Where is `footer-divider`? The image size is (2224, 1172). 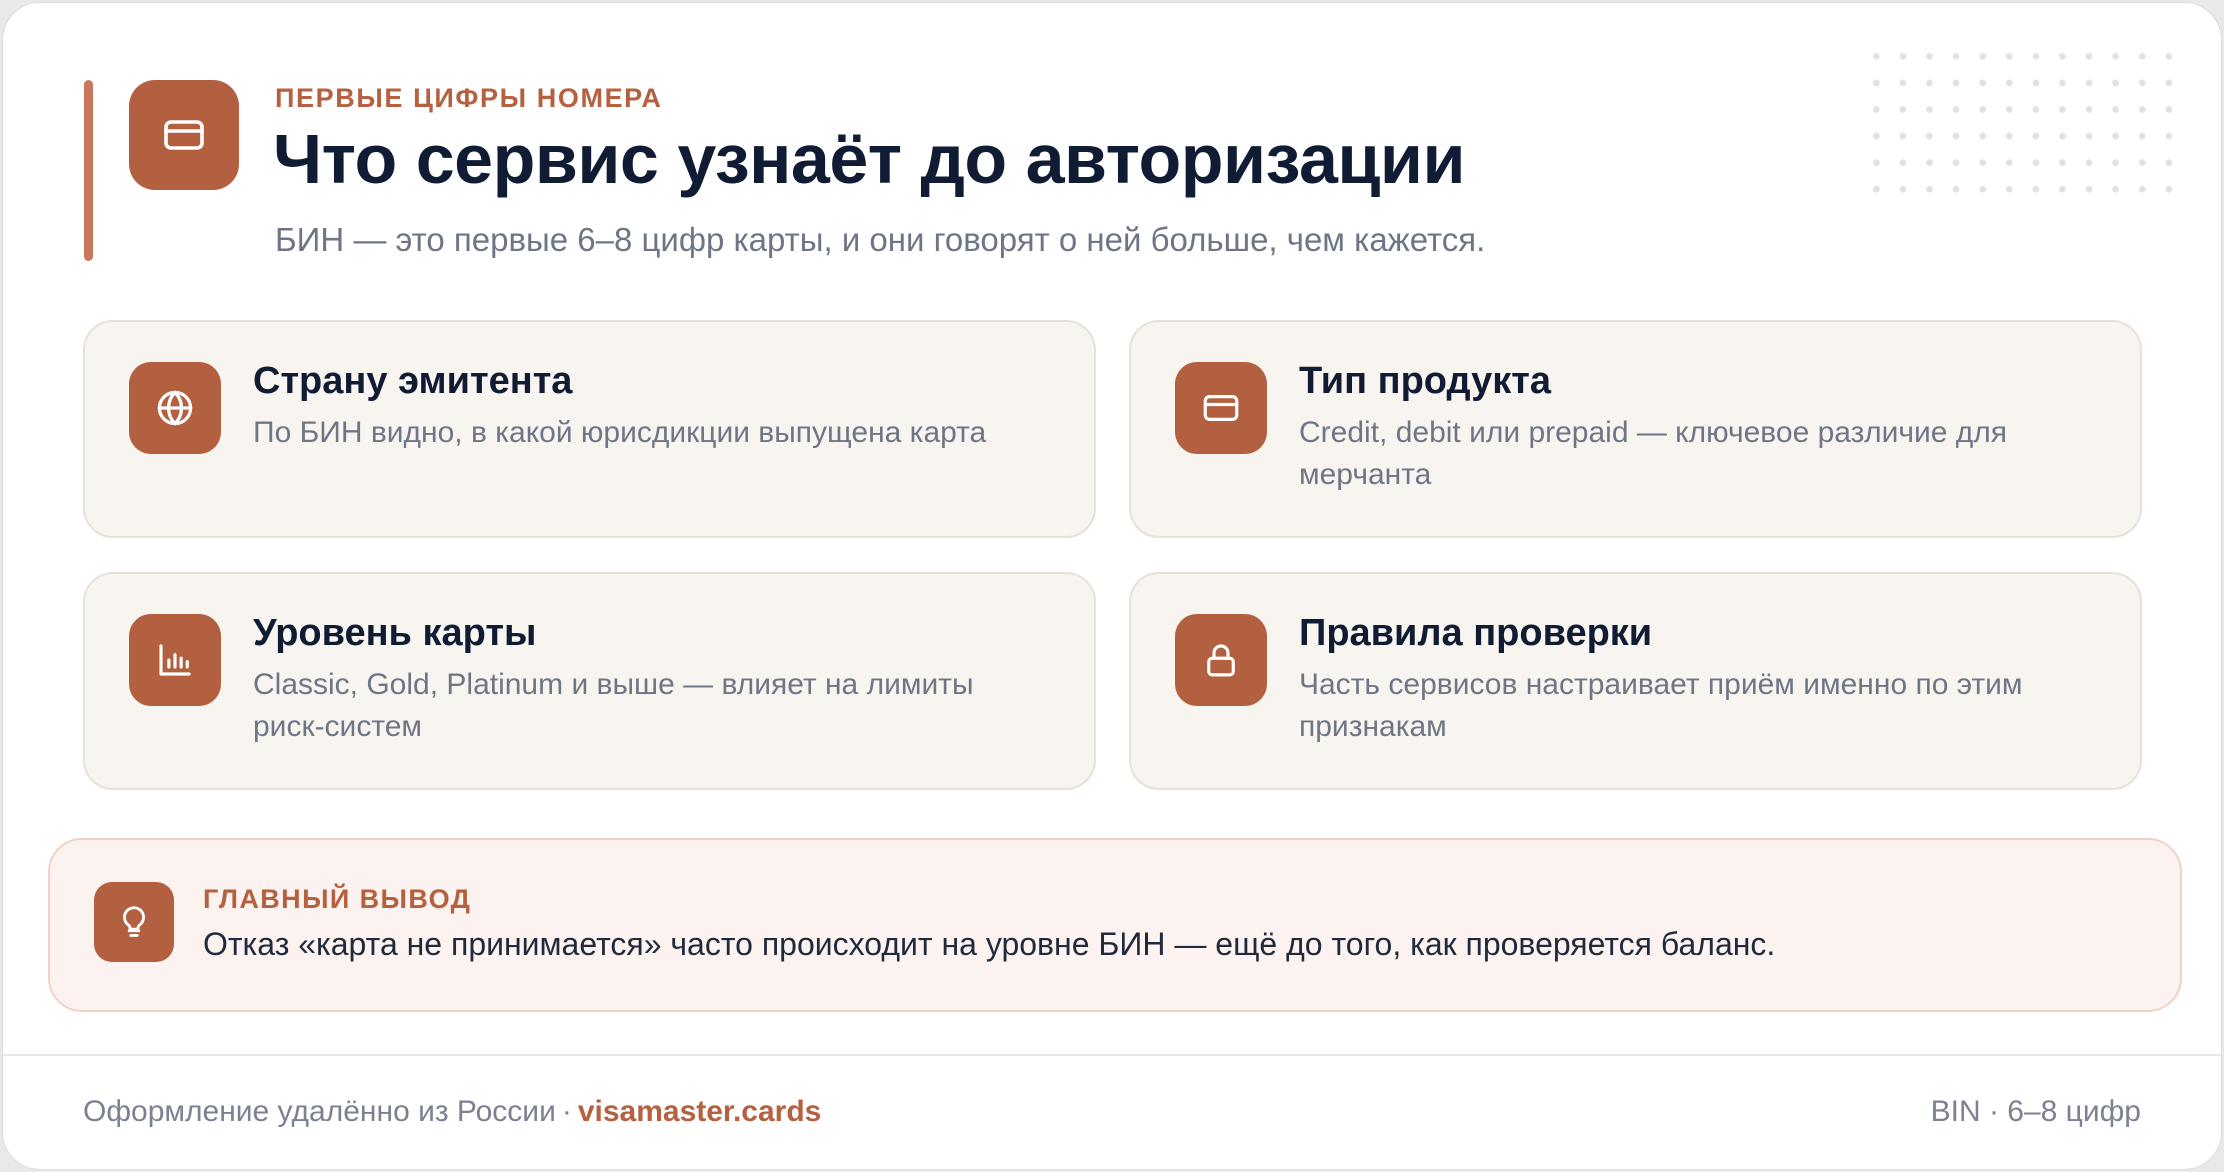
footer-divider is located at coordinates (1112, 1055).